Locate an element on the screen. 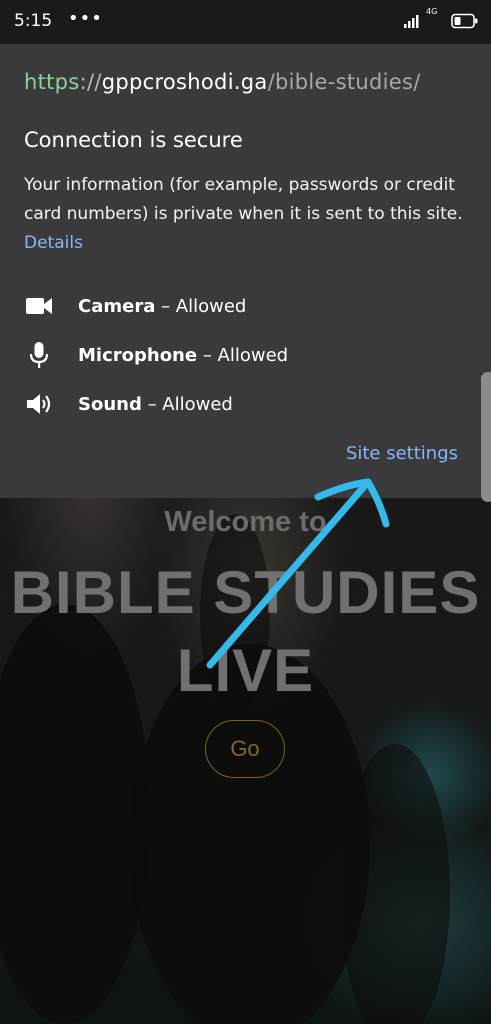 This screenshot has height=1024, width=491. network-type-badge: 4G is located at coordinates (432, 11).